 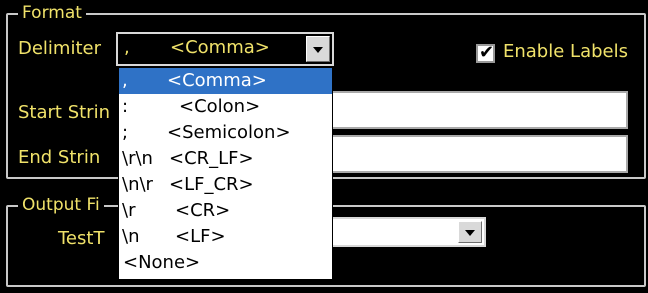 I want to click on delimiter-option: <None>, so click(x=225, y=263).